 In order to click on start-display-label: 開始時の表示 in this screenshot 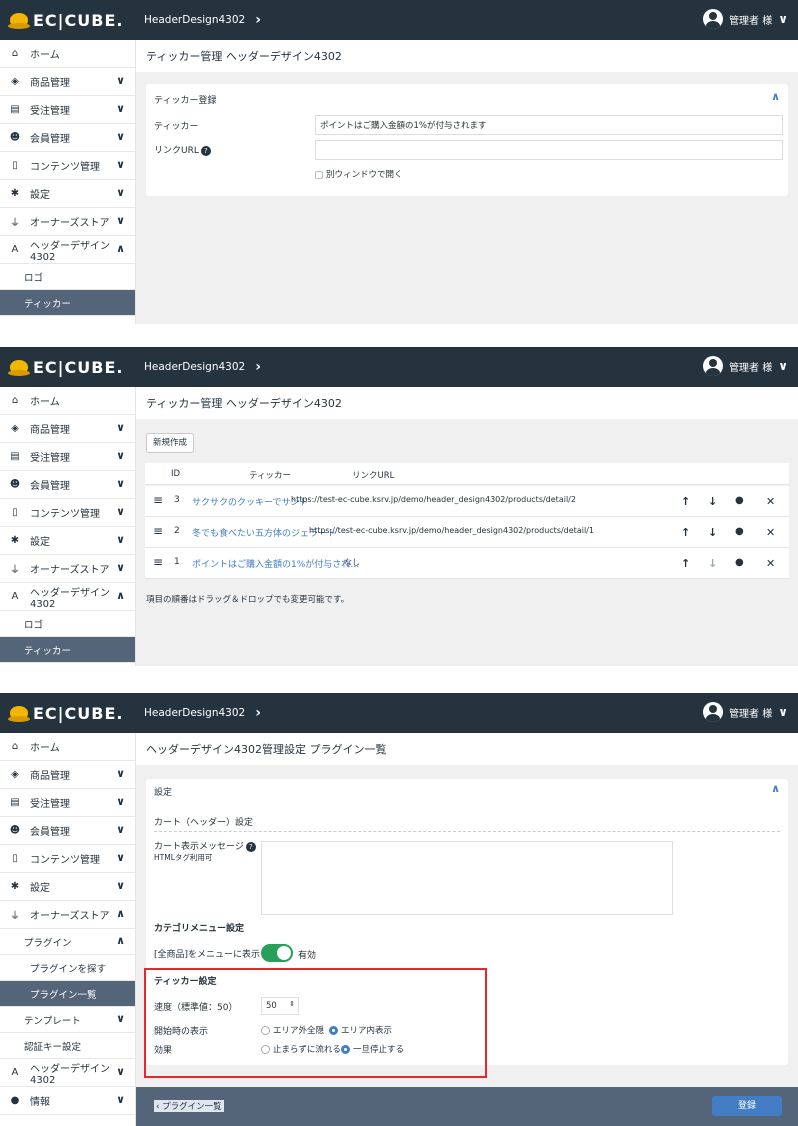, I will do `click(181, 1032)`.